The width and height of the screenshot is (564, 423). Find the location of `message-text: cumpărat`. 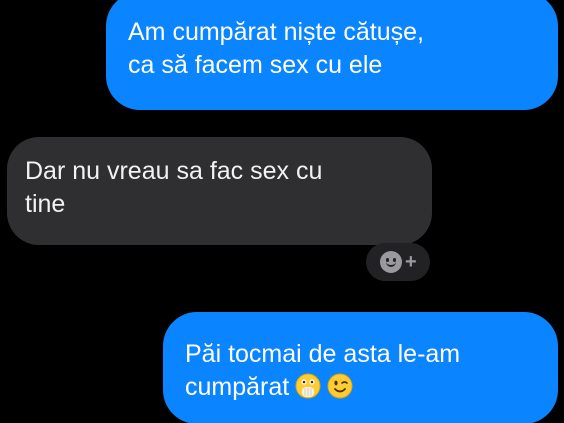

message-text: cumpărat is located at coordinates (237, 387).